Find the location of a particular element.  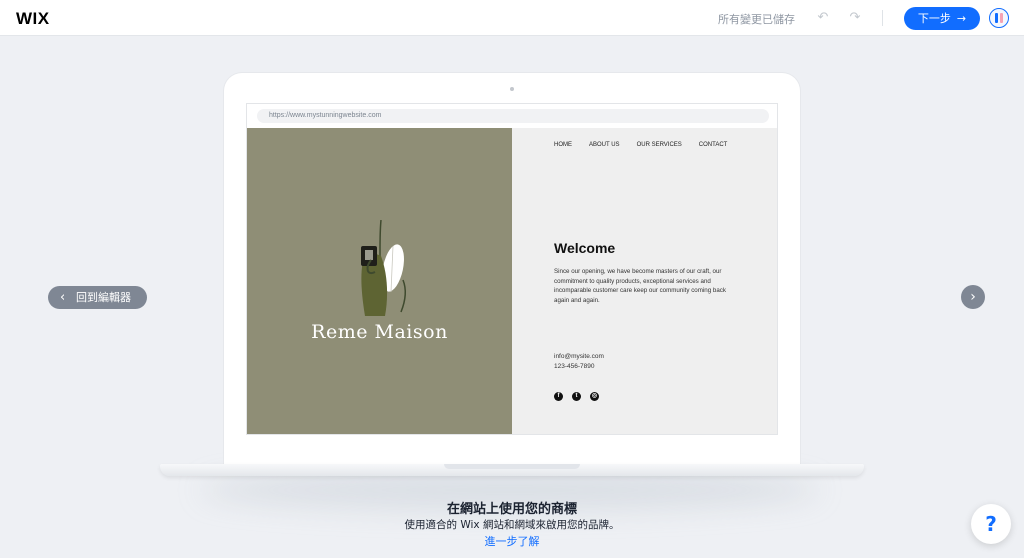

divider is located at coordinates (882, 18).